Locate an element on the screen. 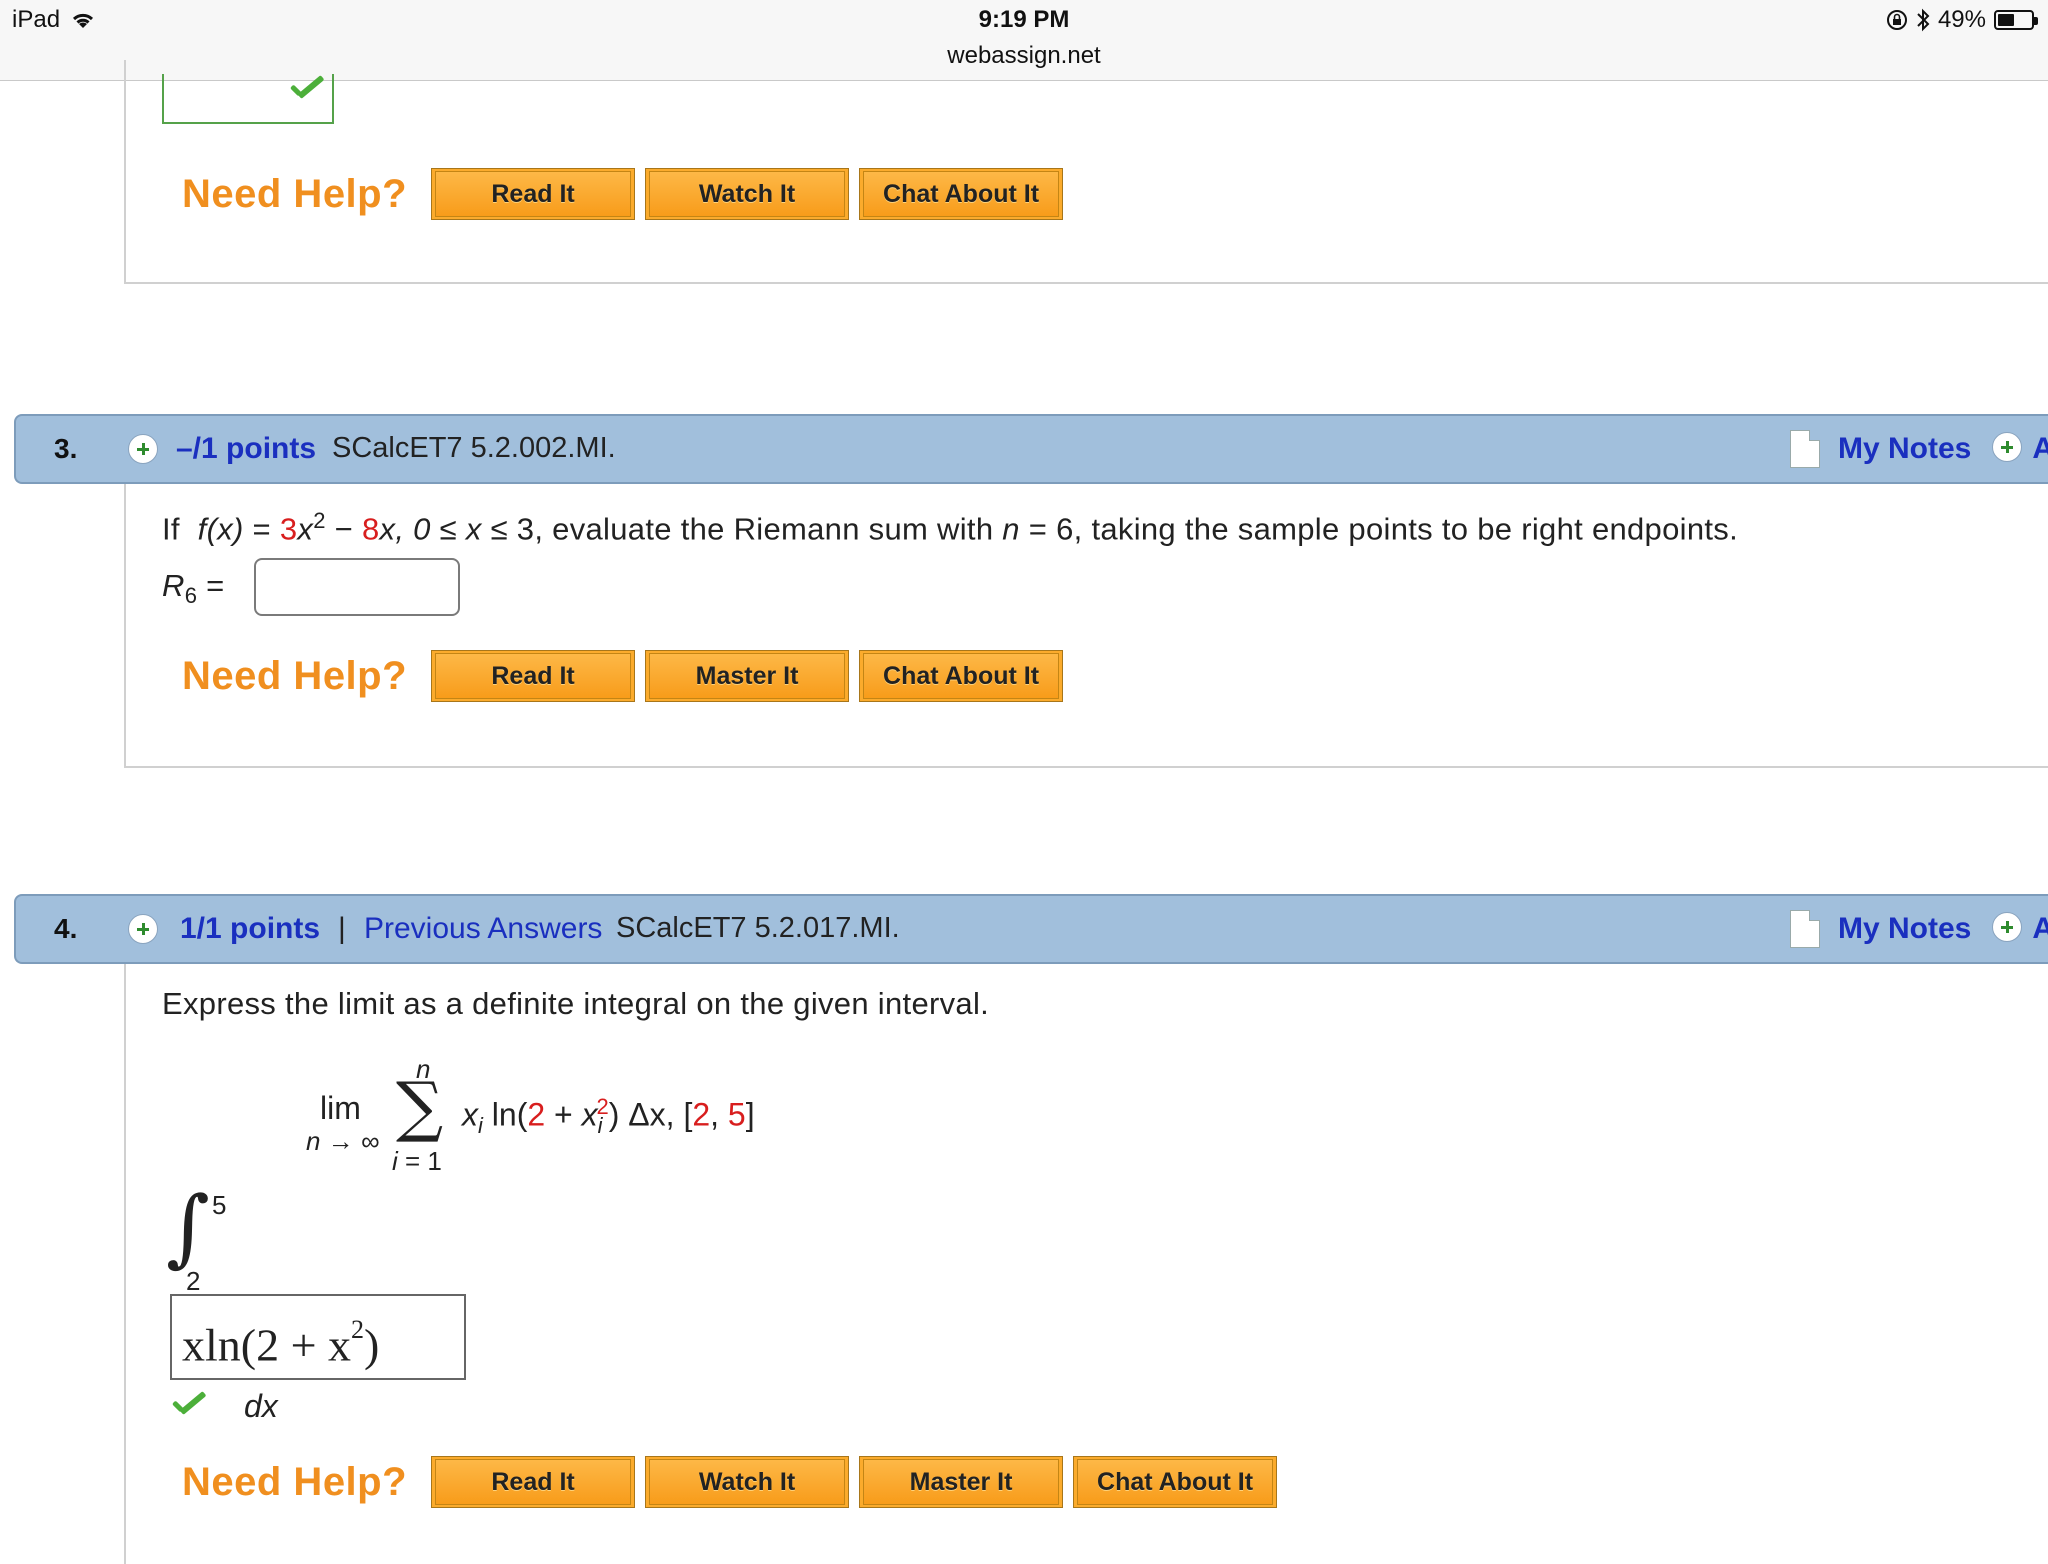  previous-answers-link: Previous Answers is located at coordinates (483, 929).